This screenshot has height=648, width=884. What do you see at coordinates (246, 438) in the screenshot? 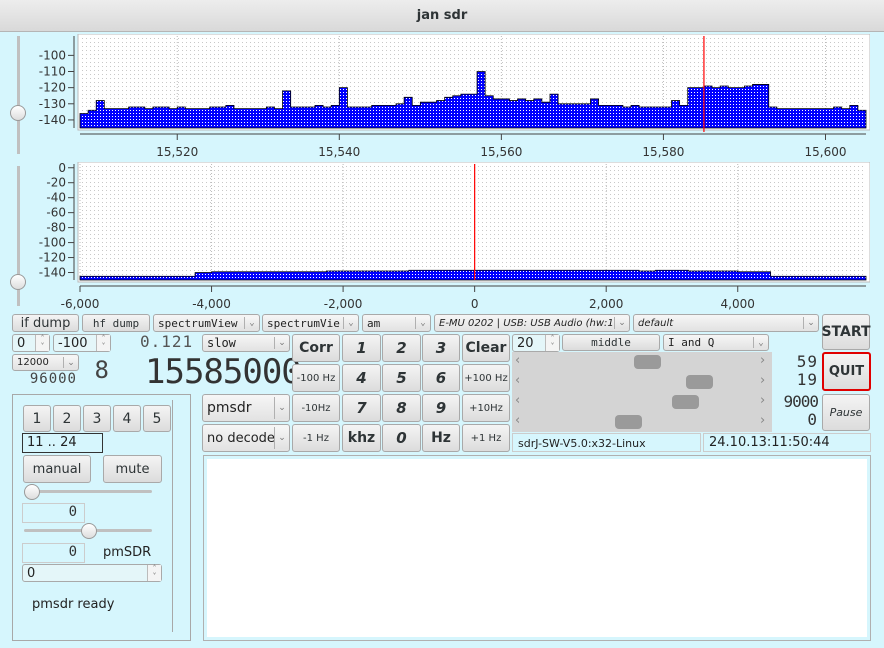
I see `decoder-select: no decode ⌄` at bounding box center [246, 438].